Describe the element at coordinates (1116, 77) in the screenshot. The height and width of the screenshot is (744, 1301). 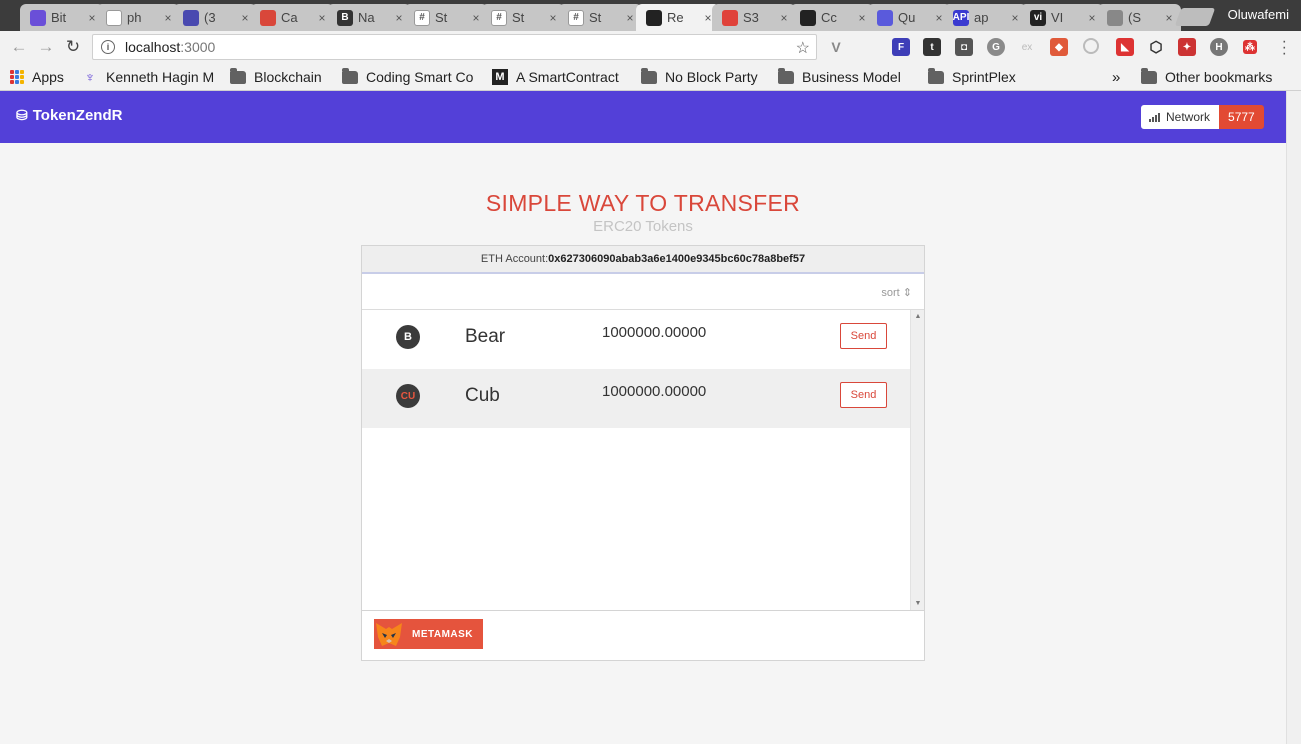
I see `bookmarks-overflow-button: »` at that location.